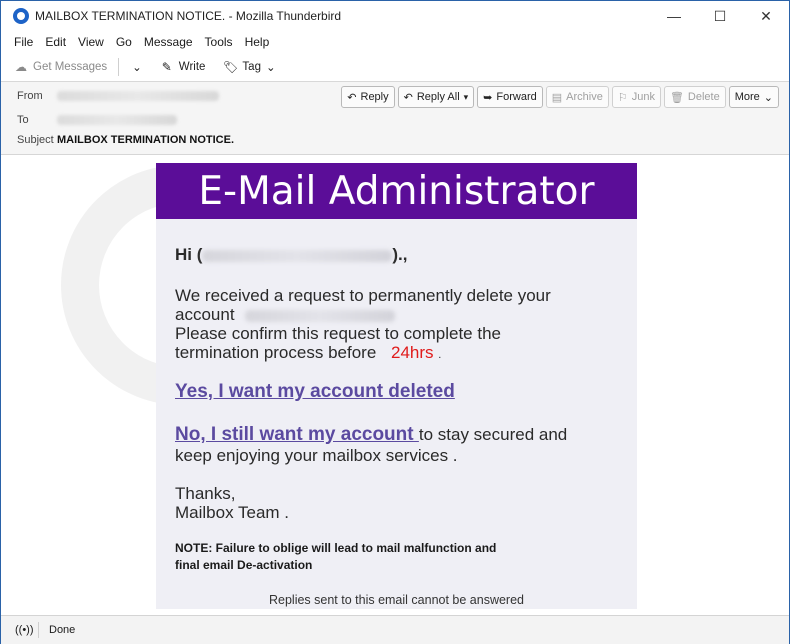 The image size is (790, 644). I want to click on more-label: More, so click(747, 97).